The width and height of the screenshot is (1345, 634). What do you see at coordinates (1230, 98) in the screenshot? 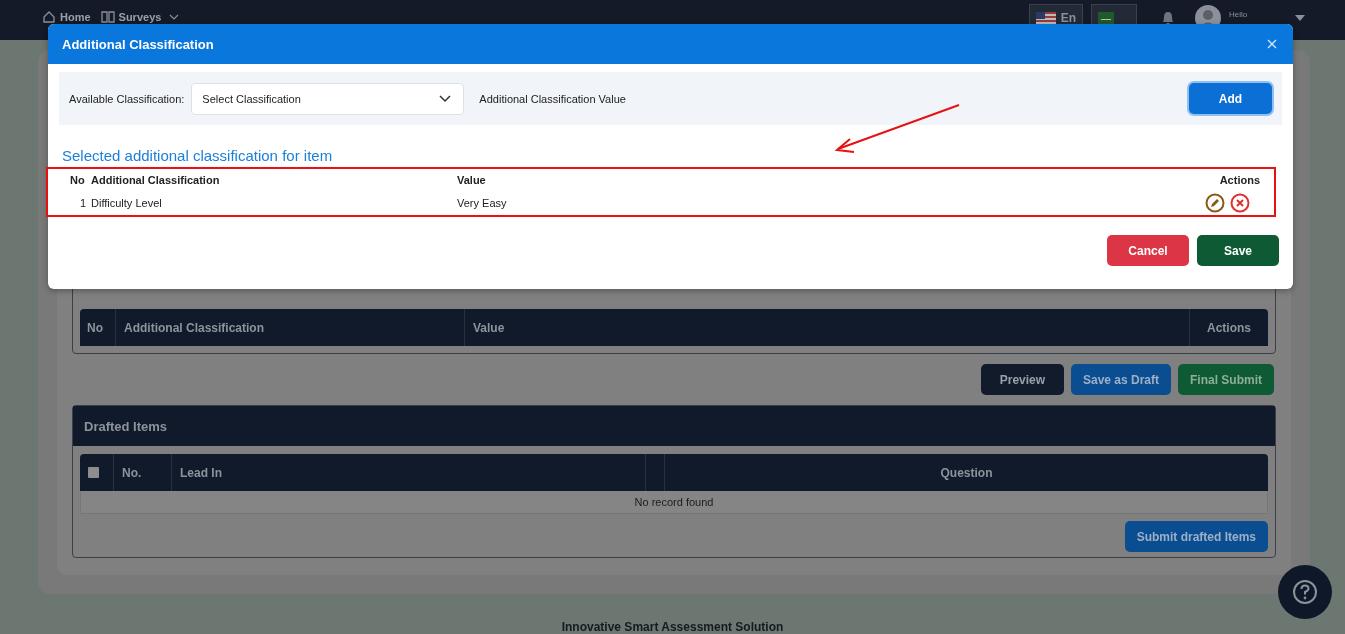
I see `add-button: Add` at bounding box center [1230, 98].